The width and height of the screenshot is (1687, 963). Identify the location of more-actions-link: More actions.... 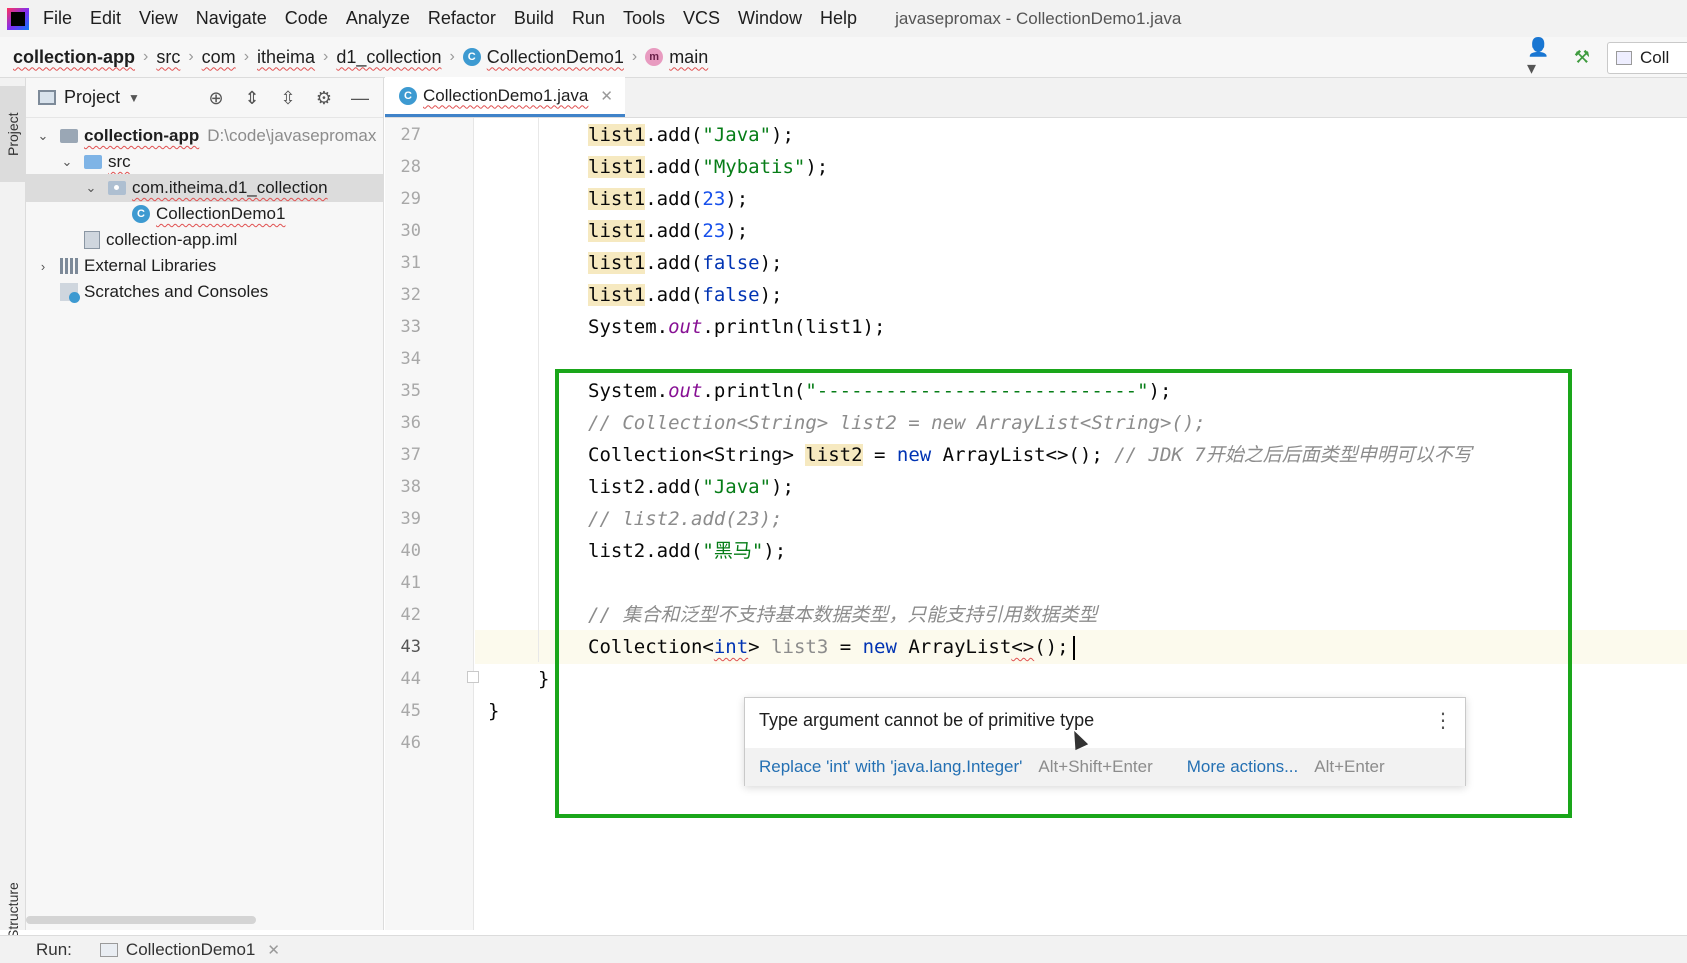
(1243, 767).